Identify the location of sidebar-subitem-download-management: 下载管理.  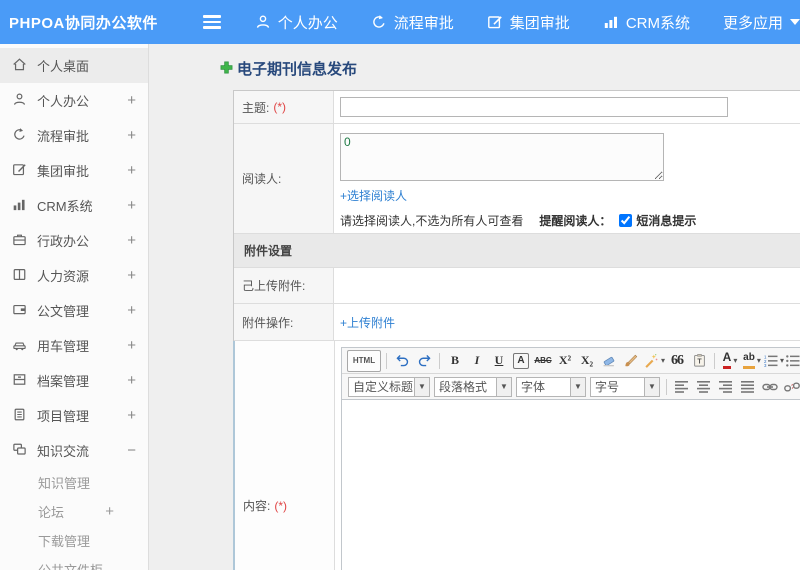
(74, 540).